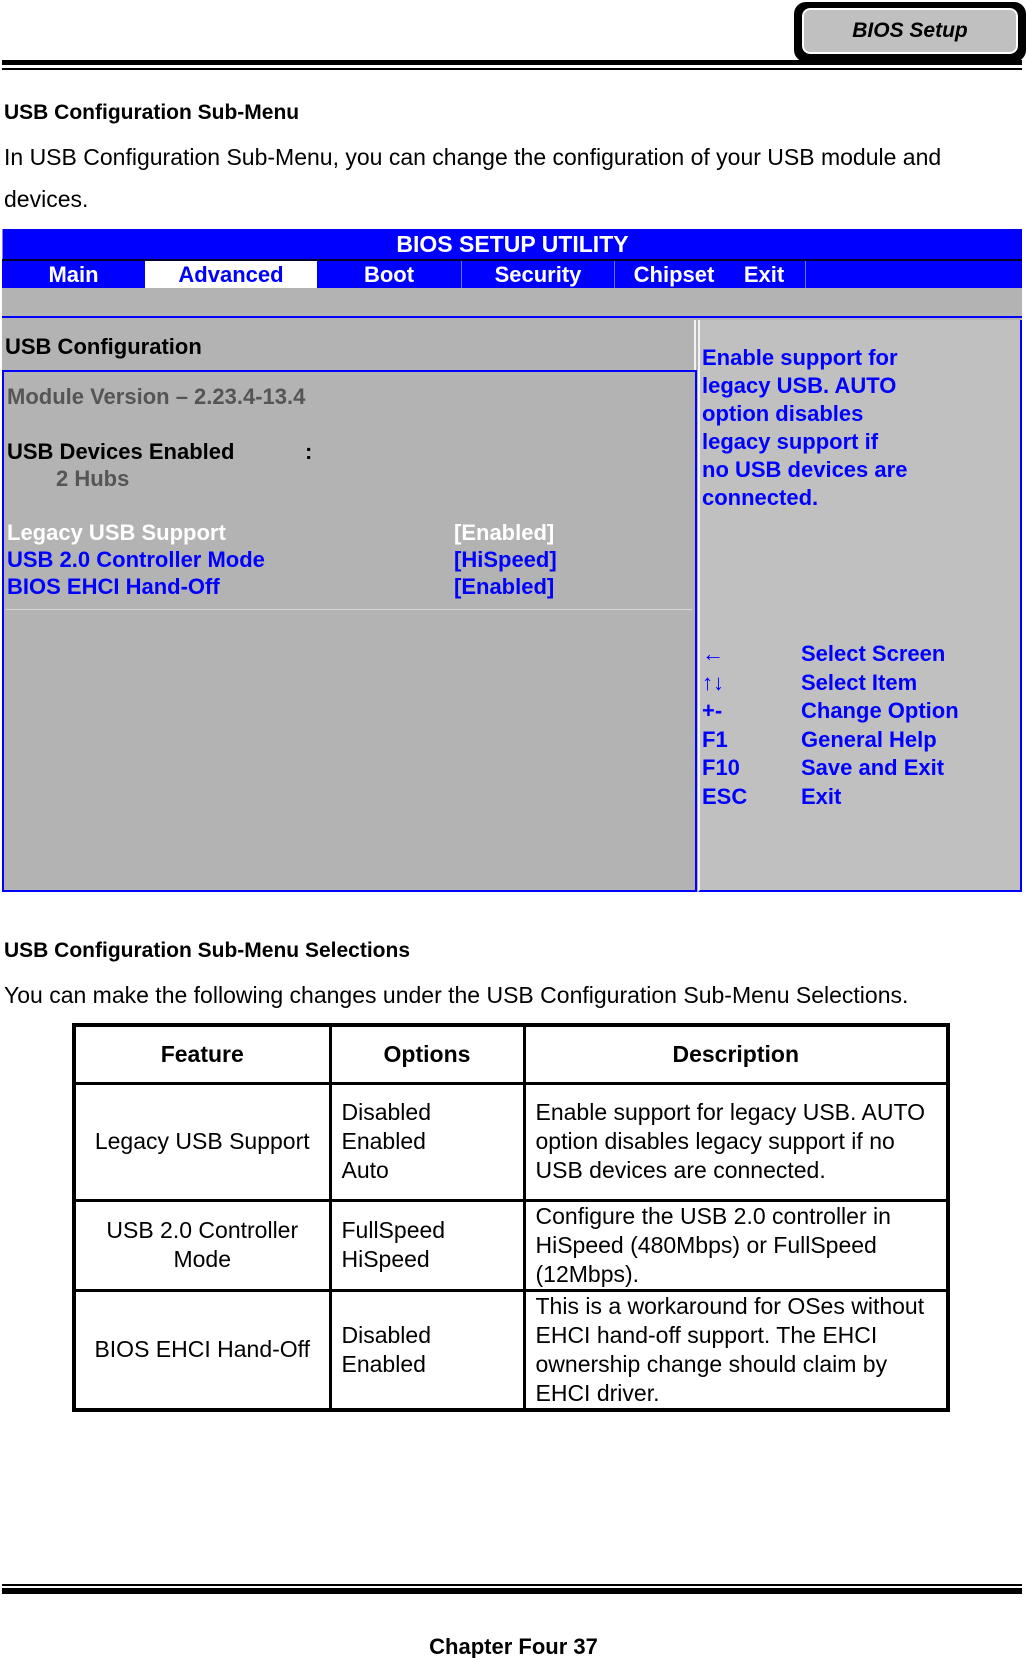 The width and height of the screenshot is (1027, 1658). What do you see at coordinates (349, 609) in the screenshot?
I see `settings-divider` at bounding box center [349, 609].